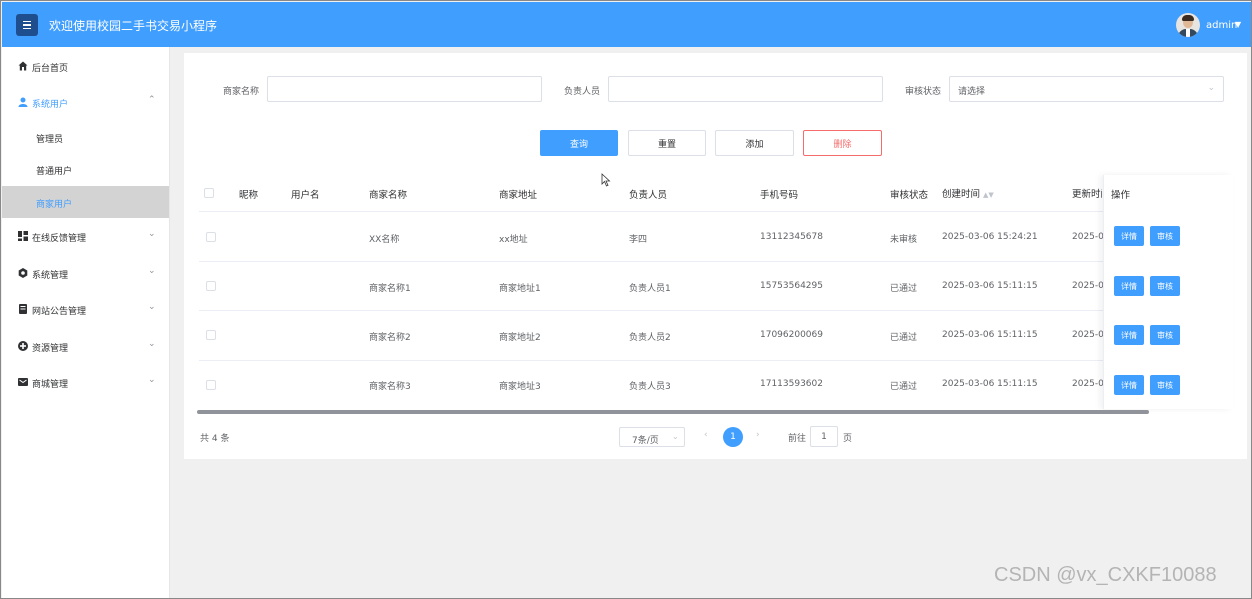 Image resolution: width=1252 pixels, height=599 pixels. I want to click on cell-merchant-name: 商家名称3, so click(390, 387).